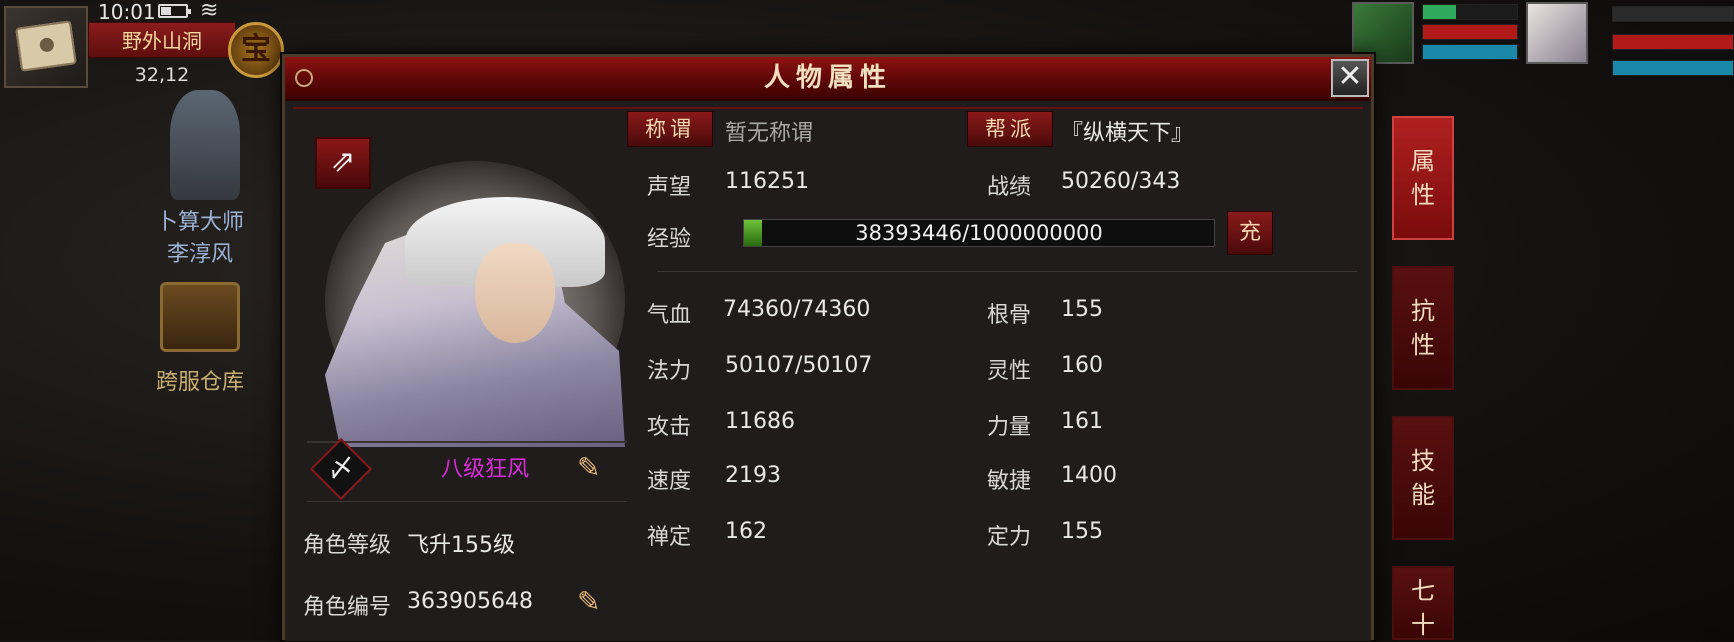 Image resolution: width=1734 pixels, height=642 pixels. Describe the element at coordinates (1470, 32) in the screenshot. I see `party-member-hp-bar-red` at that location.